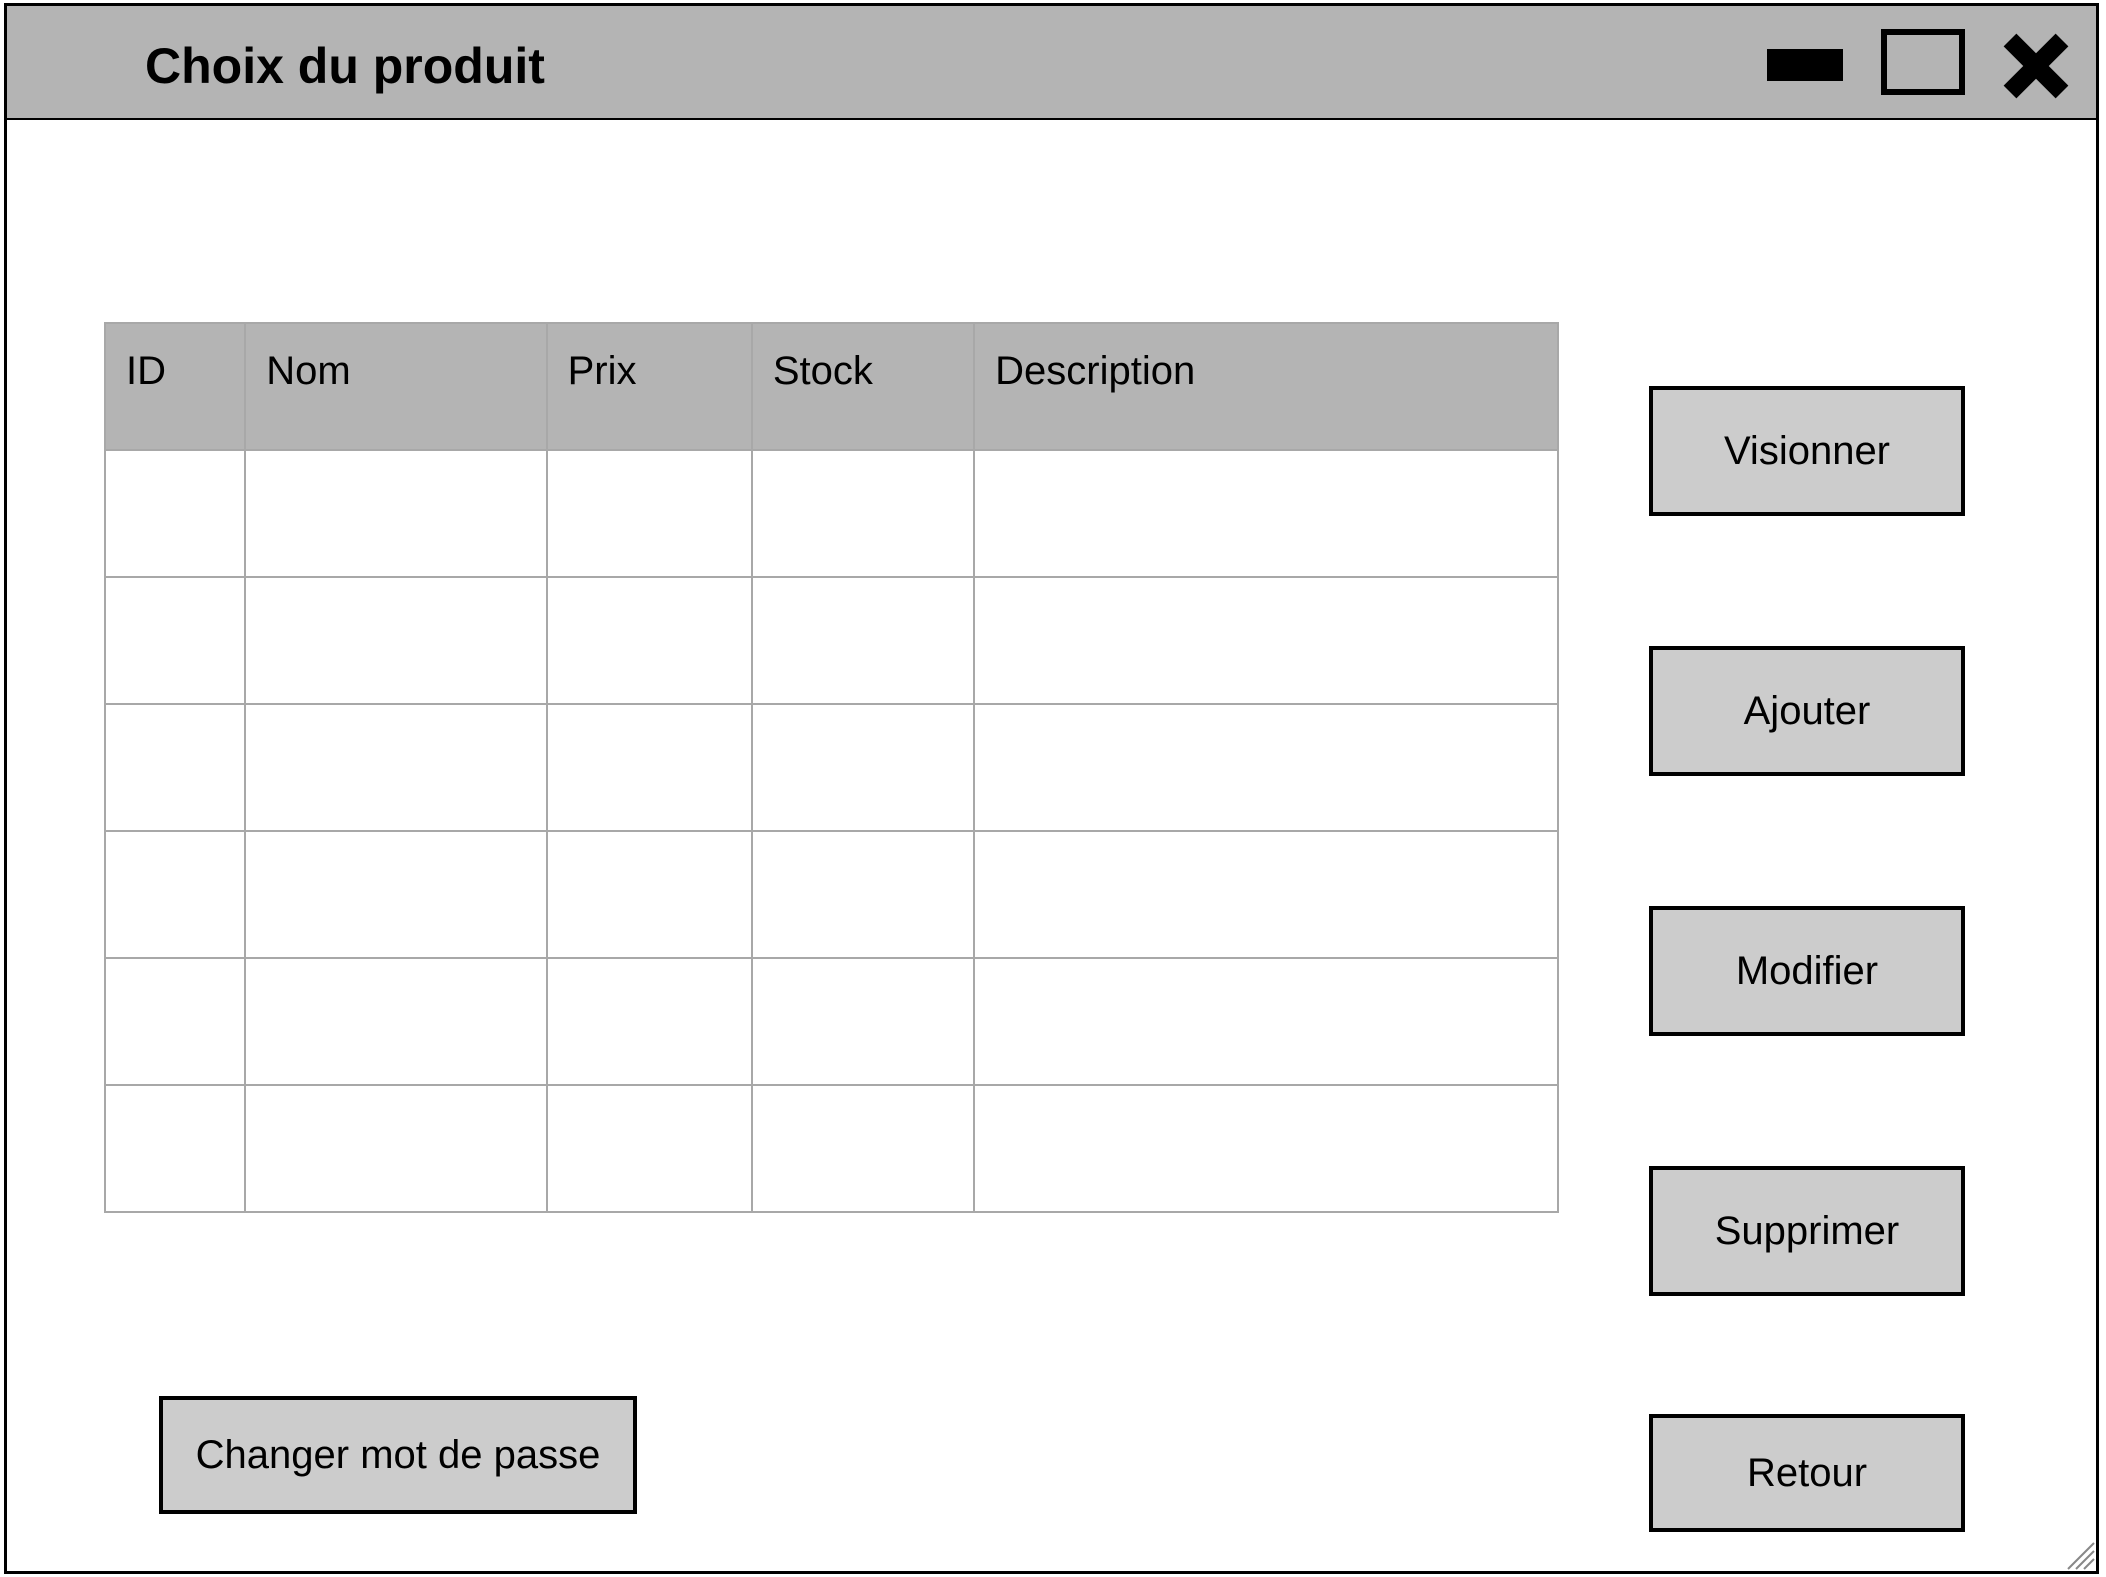 This screenshot has width=2106, height=1577. What do you see at coordinates (175, 386) in the screenshot?
I see `column-header-id: ID` at bounding box center [175, 386].